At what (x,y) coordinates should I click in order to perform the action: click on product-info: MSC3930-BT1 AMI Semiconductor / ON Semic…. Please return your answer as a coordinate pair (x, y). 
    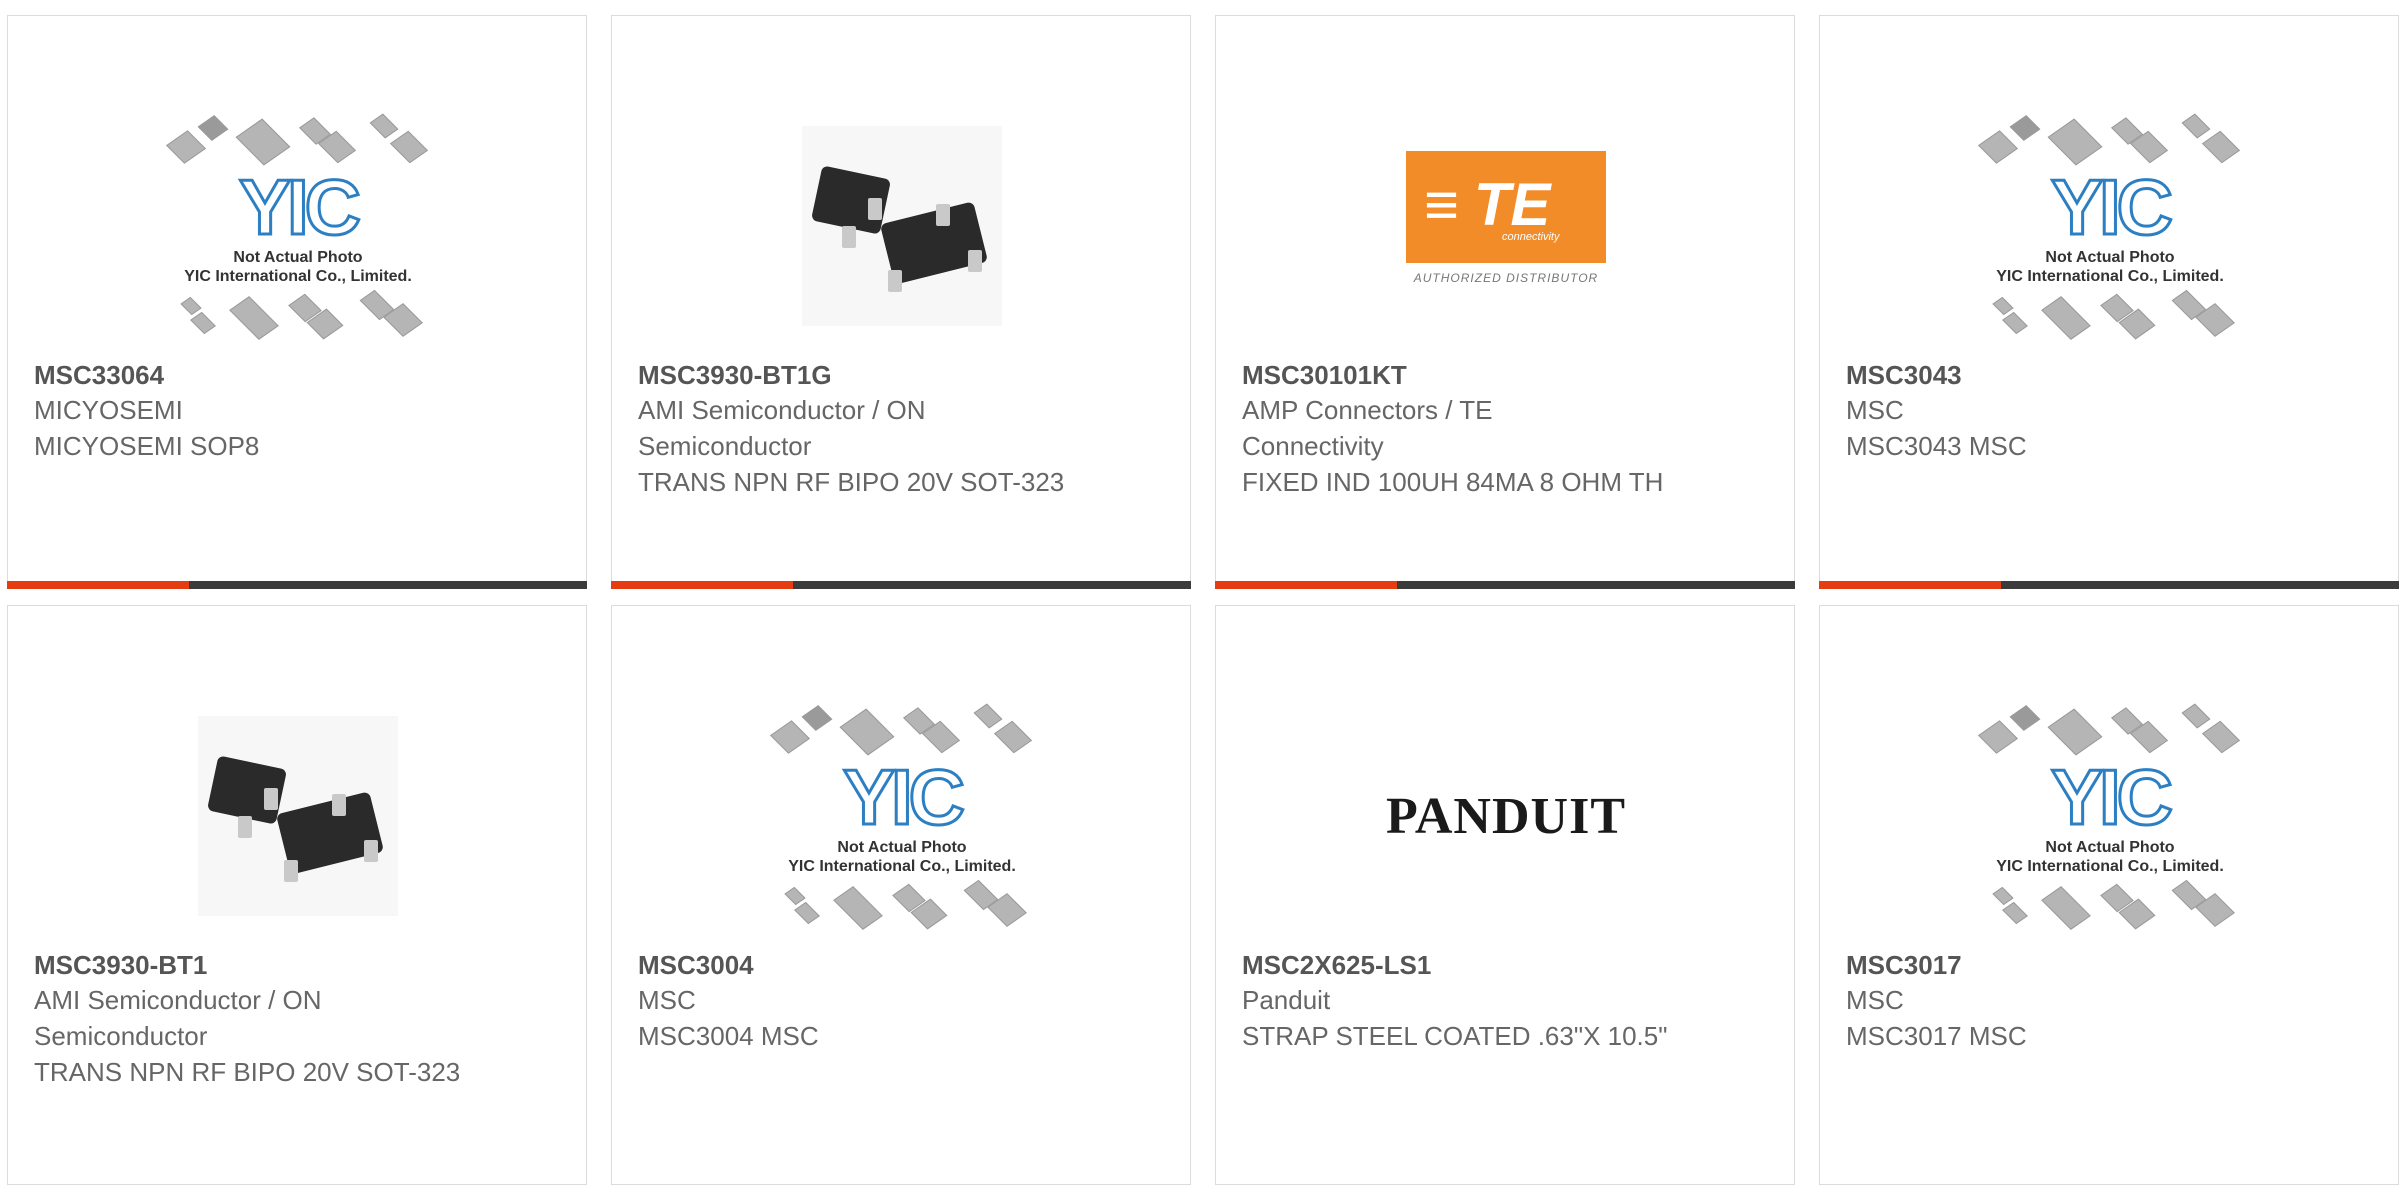
    Looking at the image, I should click on (269, 1019).